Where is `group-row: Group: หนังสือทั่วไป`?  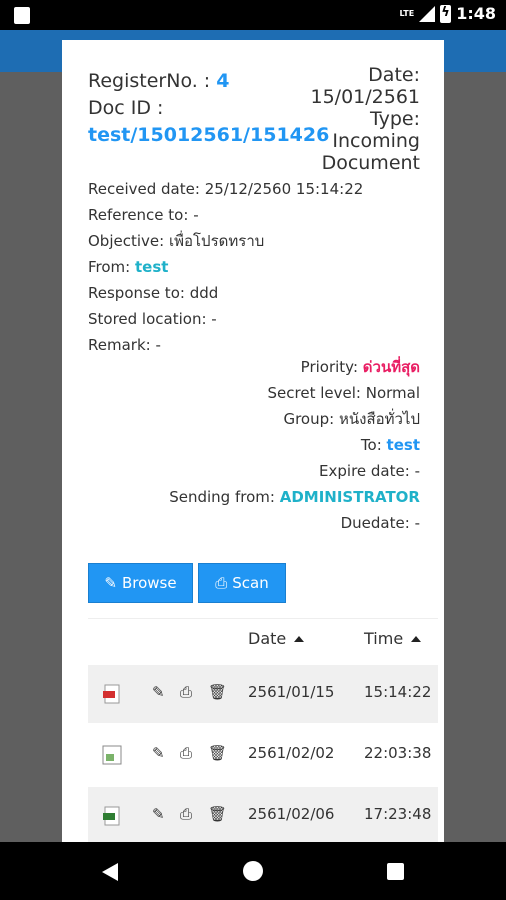 group-row: Group: หนังสือทั่วไป is located at coordinates (351, 419).